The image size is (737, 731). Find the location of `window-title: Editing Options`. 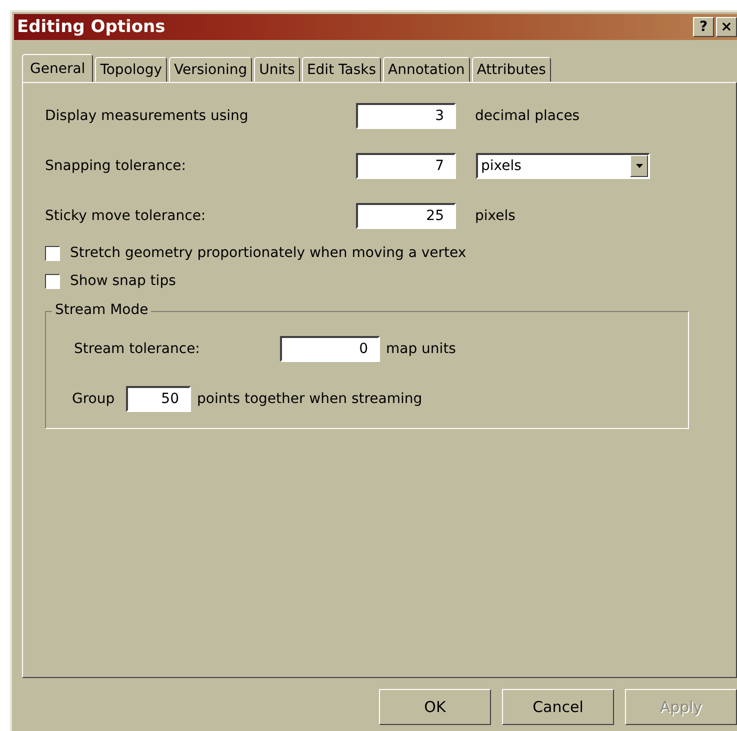

window-title: Editing Options is located at coordinates (91, 27).